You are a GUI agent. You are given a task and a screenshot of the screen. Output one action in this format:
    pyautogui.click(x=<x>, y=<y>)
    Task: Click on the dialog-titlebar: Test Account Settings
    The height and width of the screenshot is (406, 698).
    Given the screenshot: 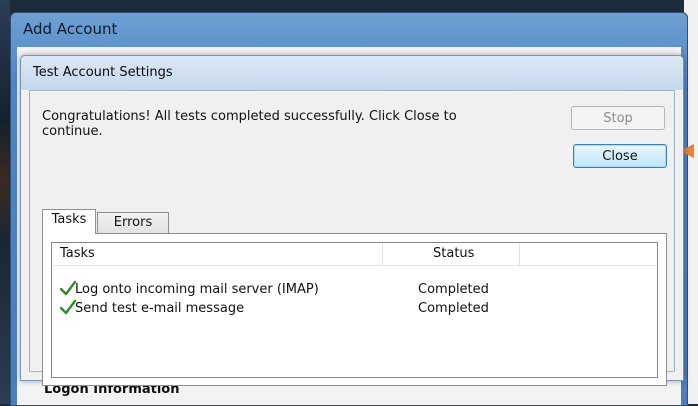 What is the action you would take?
    pyautogui.click(x=352, y=73)
    